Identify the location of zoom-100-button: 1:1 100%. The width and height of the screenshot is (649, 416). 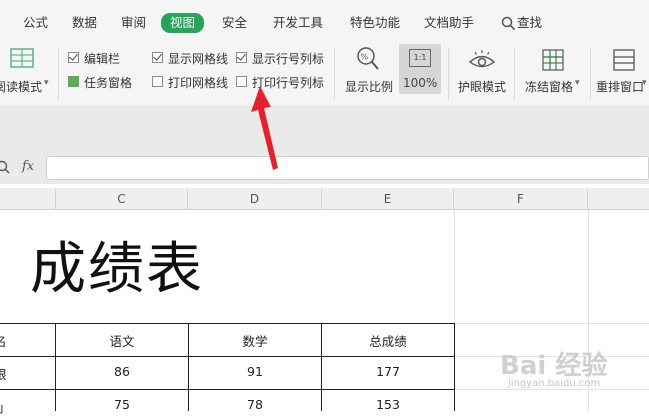
(420, 69).